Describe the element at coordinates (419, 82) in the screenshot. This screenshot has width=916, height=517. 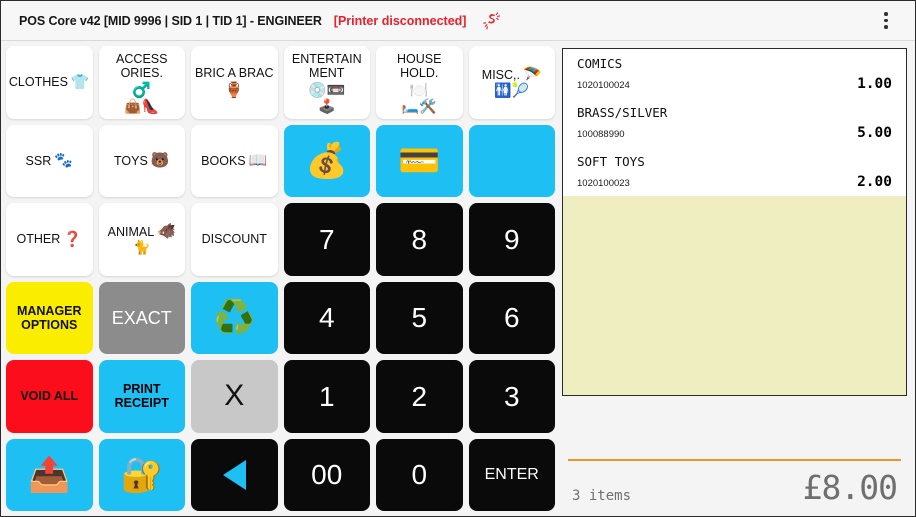
I see `keypad-button-household: HOUSE HOLD. 🍽️ 🛏️🛠️` at that location.